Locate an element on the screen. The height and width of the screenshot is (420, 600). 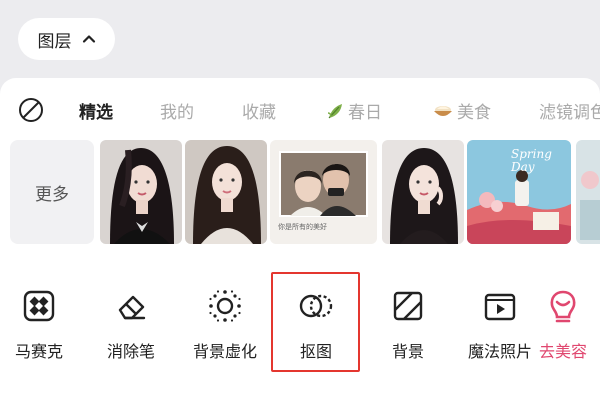
tab-mine: 我的 is located at coordinates (177, 110).